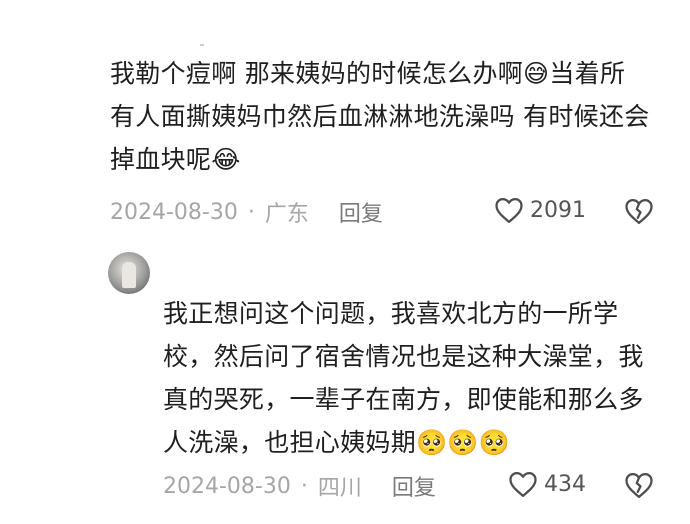 The image size is (690, 524). I want to click on comment-1-date: 2024-08-30, so click(174, 212).